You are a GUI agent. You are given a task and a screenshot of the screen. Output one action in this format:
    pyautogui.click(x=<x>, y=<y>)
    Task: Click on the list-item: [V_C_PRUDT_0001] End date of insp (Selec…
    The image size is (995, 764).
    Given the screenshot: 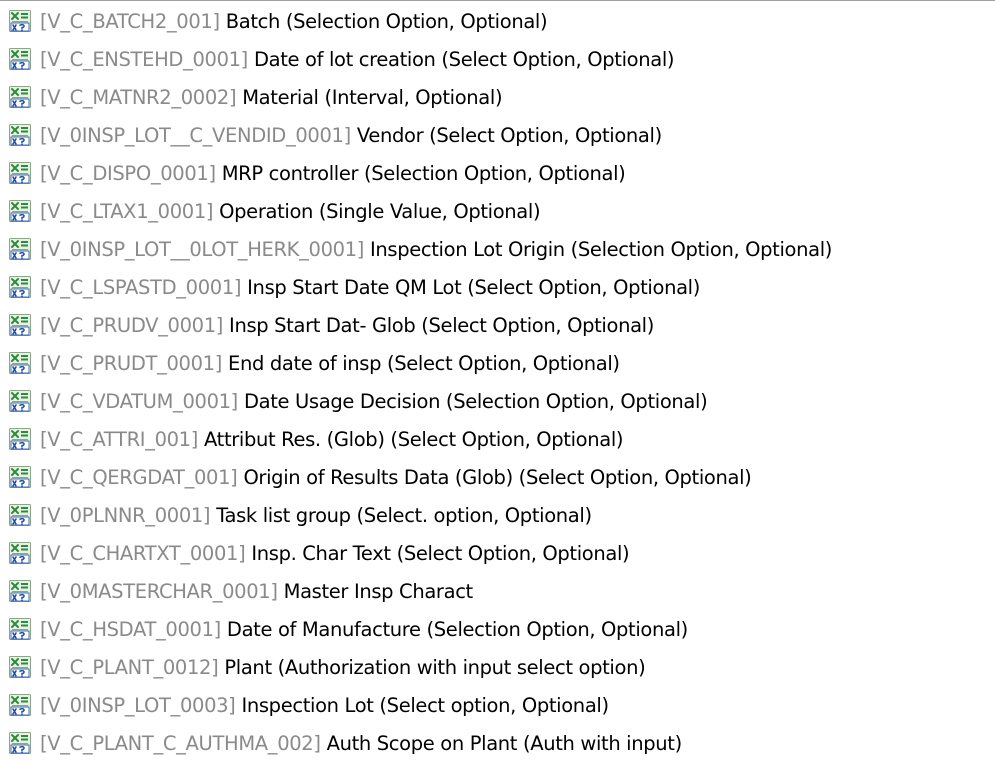 What is the action you would take?
    pyautogui.click(x=420, y=363)
    